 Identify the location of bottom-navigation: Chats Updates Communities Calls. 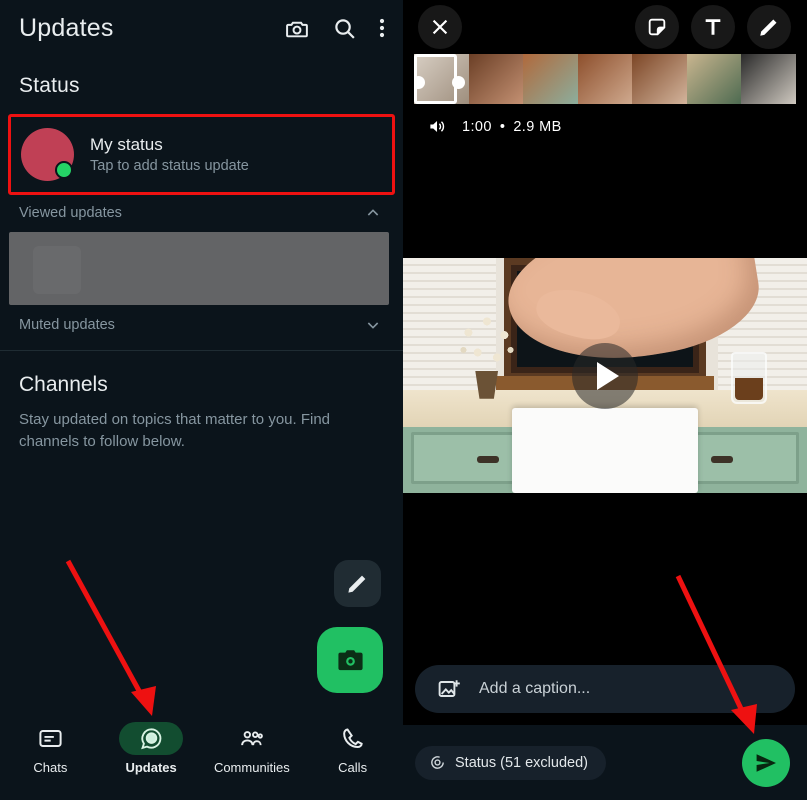
(201, 758).